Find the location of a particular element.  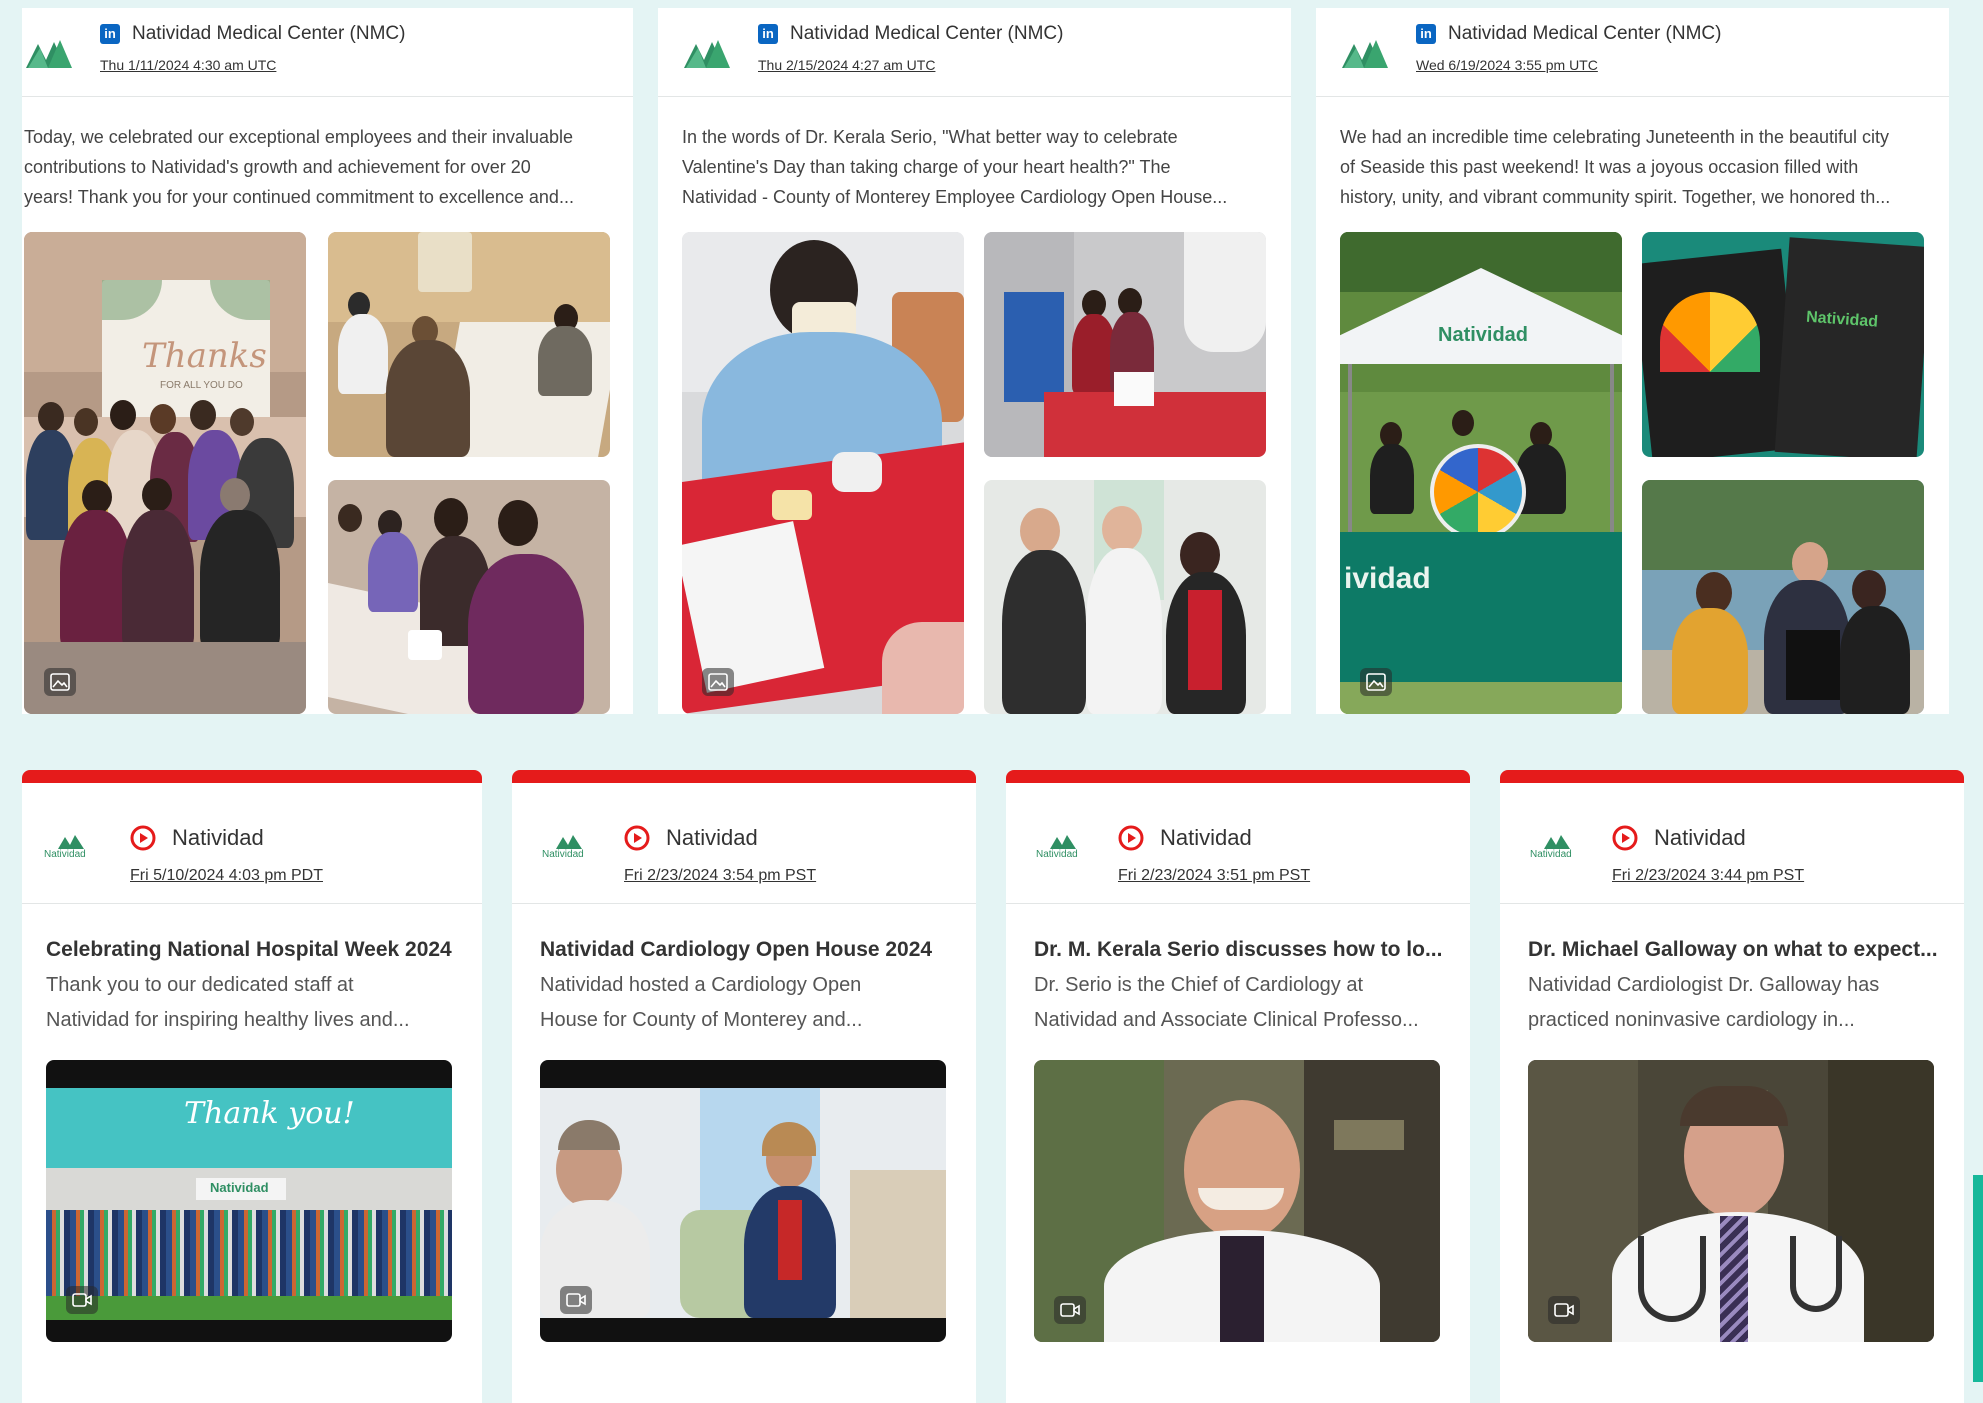

post-date-link: Thu 1/11/2024 4:30 am UTC is located at coordinates (188, 65).